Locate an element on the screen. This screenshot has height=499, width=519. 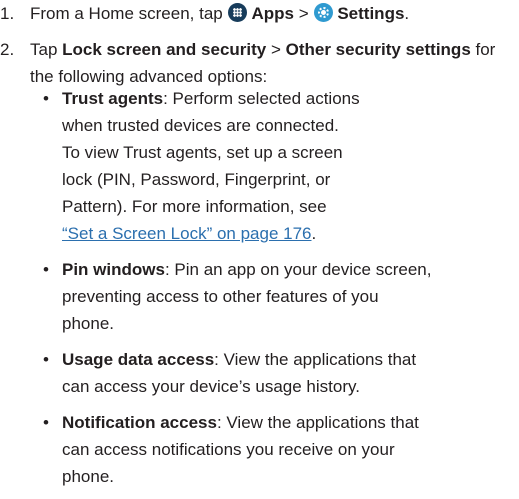
option-desc: lock (PIN, Password, Fingerprint, or is located at coordinates (196, 179).